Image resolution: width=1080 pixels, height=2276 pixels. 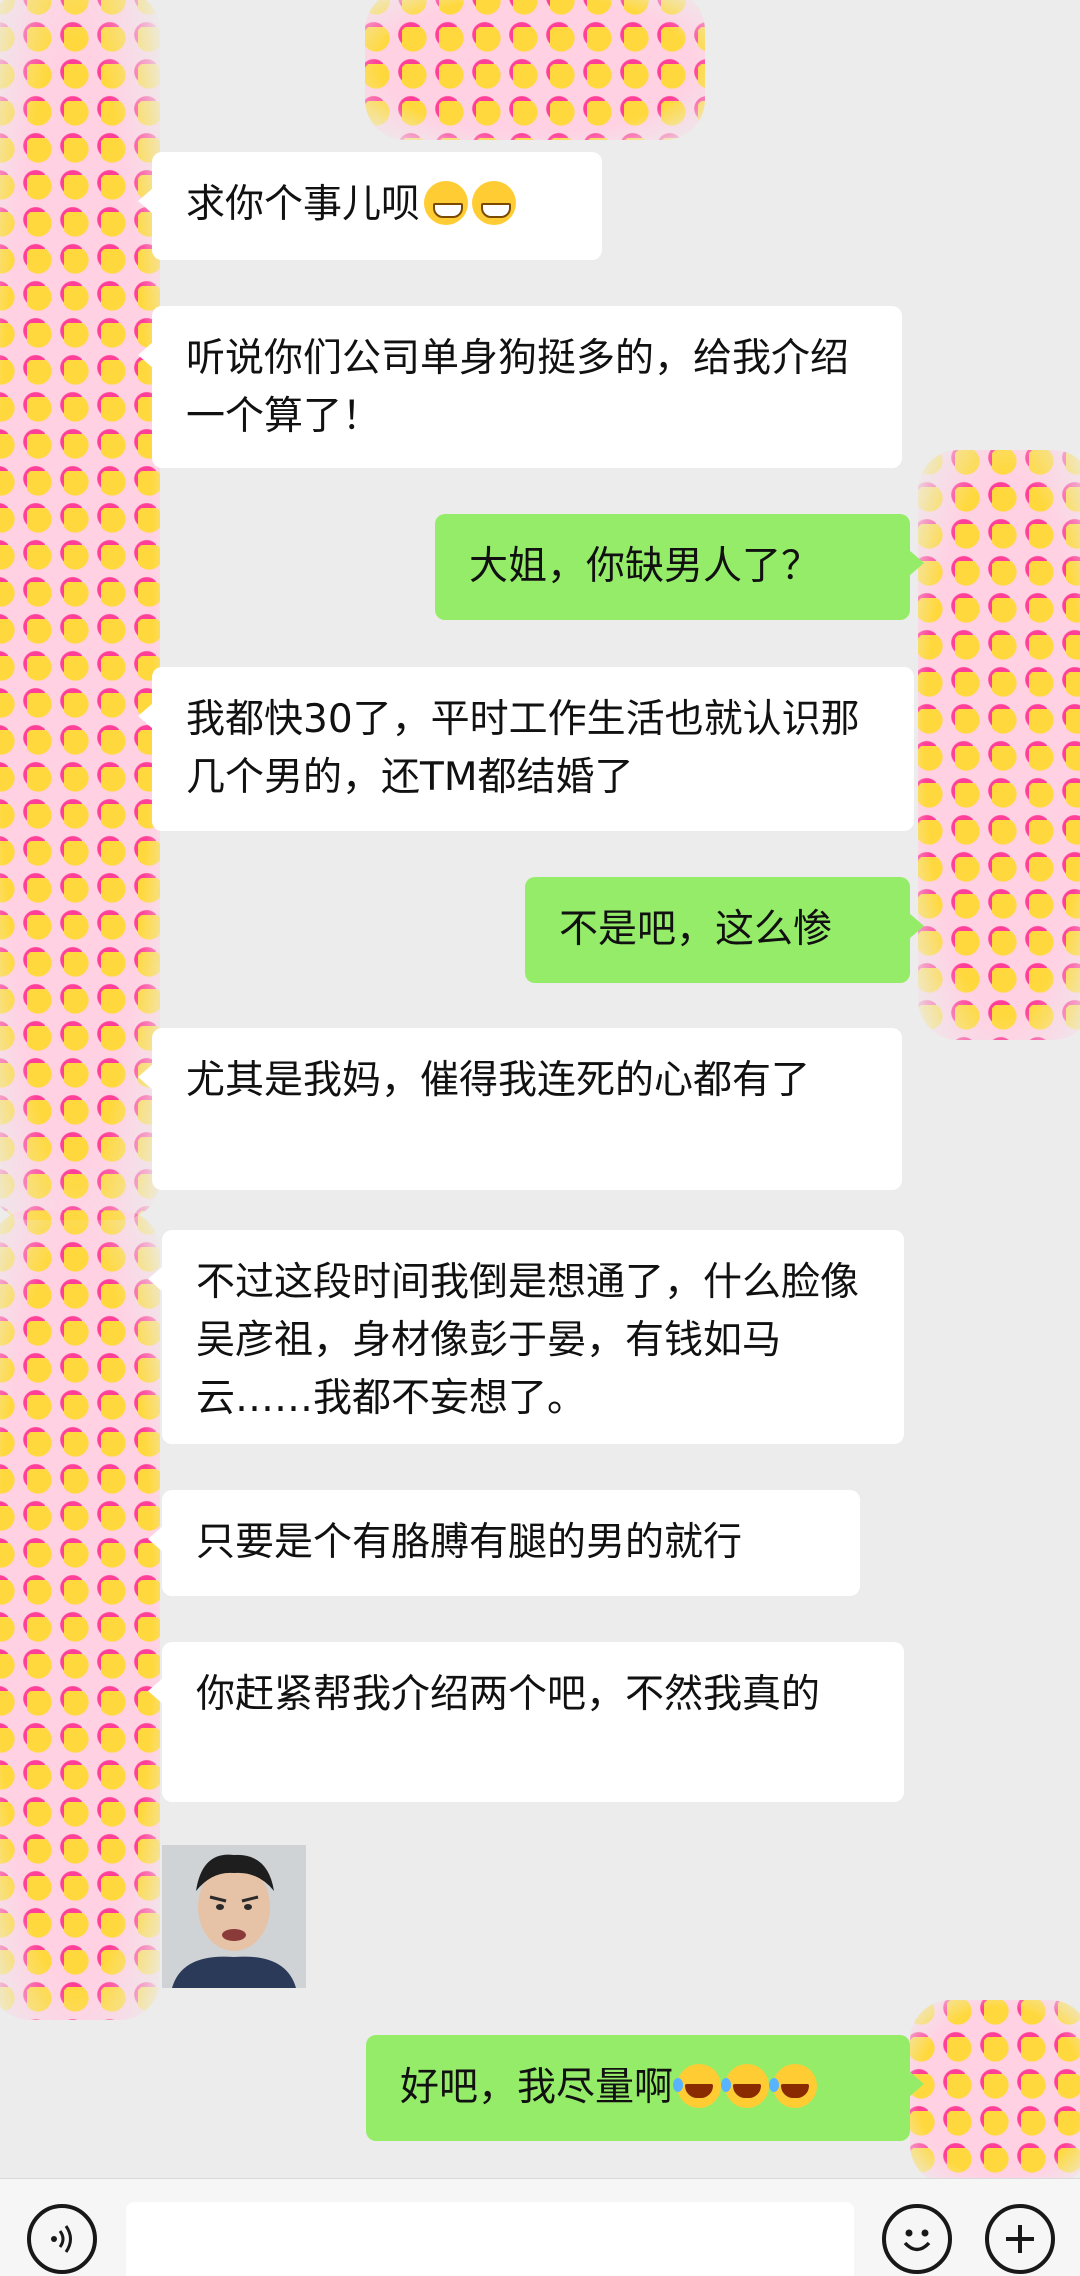 What do you see at coordinates (520, 1109) in the screenshot?
I see `message-bubble-incoming: 尤其是我妈，催得我连死的心都有了` at bounding box center [520, 1109].